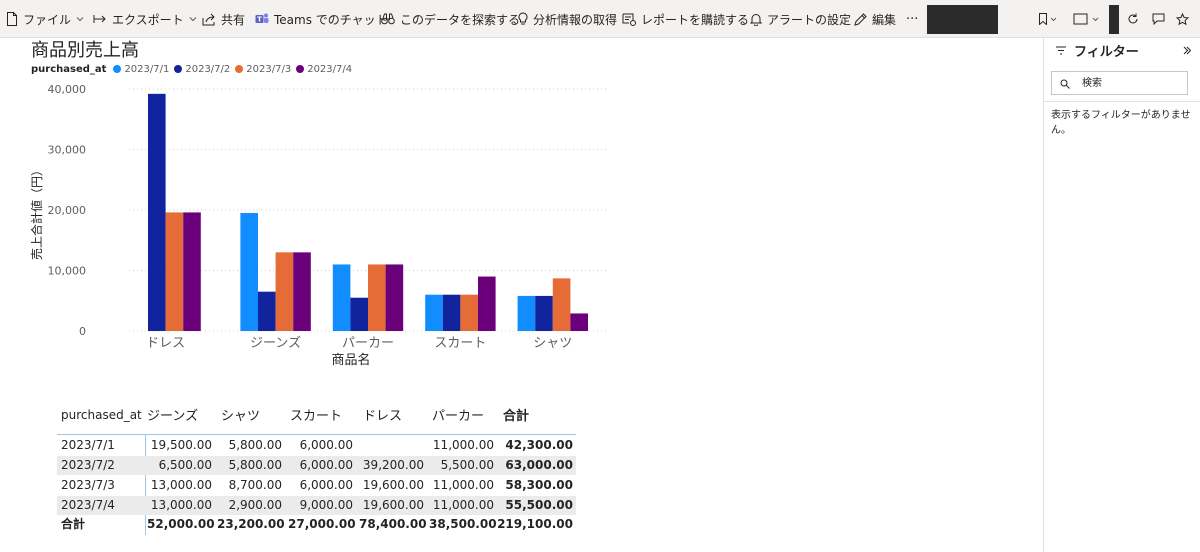 This screenshot has width=1200, height=552. Describe the element at coordinates (1061, 50) in the screenshot. I see `filter-icon` at that location.